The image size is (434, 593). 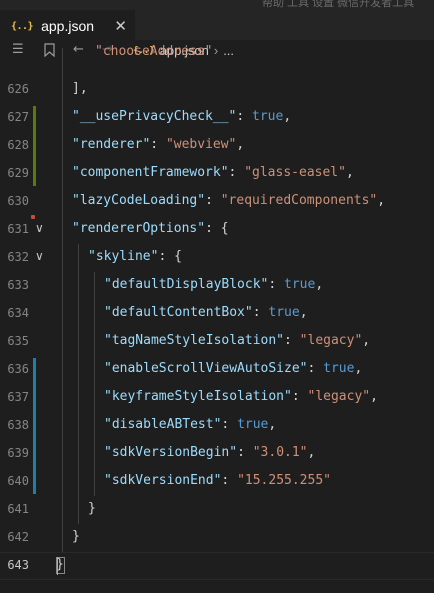 I want to click on tab-label: app.json, so click(x=68, y=26).